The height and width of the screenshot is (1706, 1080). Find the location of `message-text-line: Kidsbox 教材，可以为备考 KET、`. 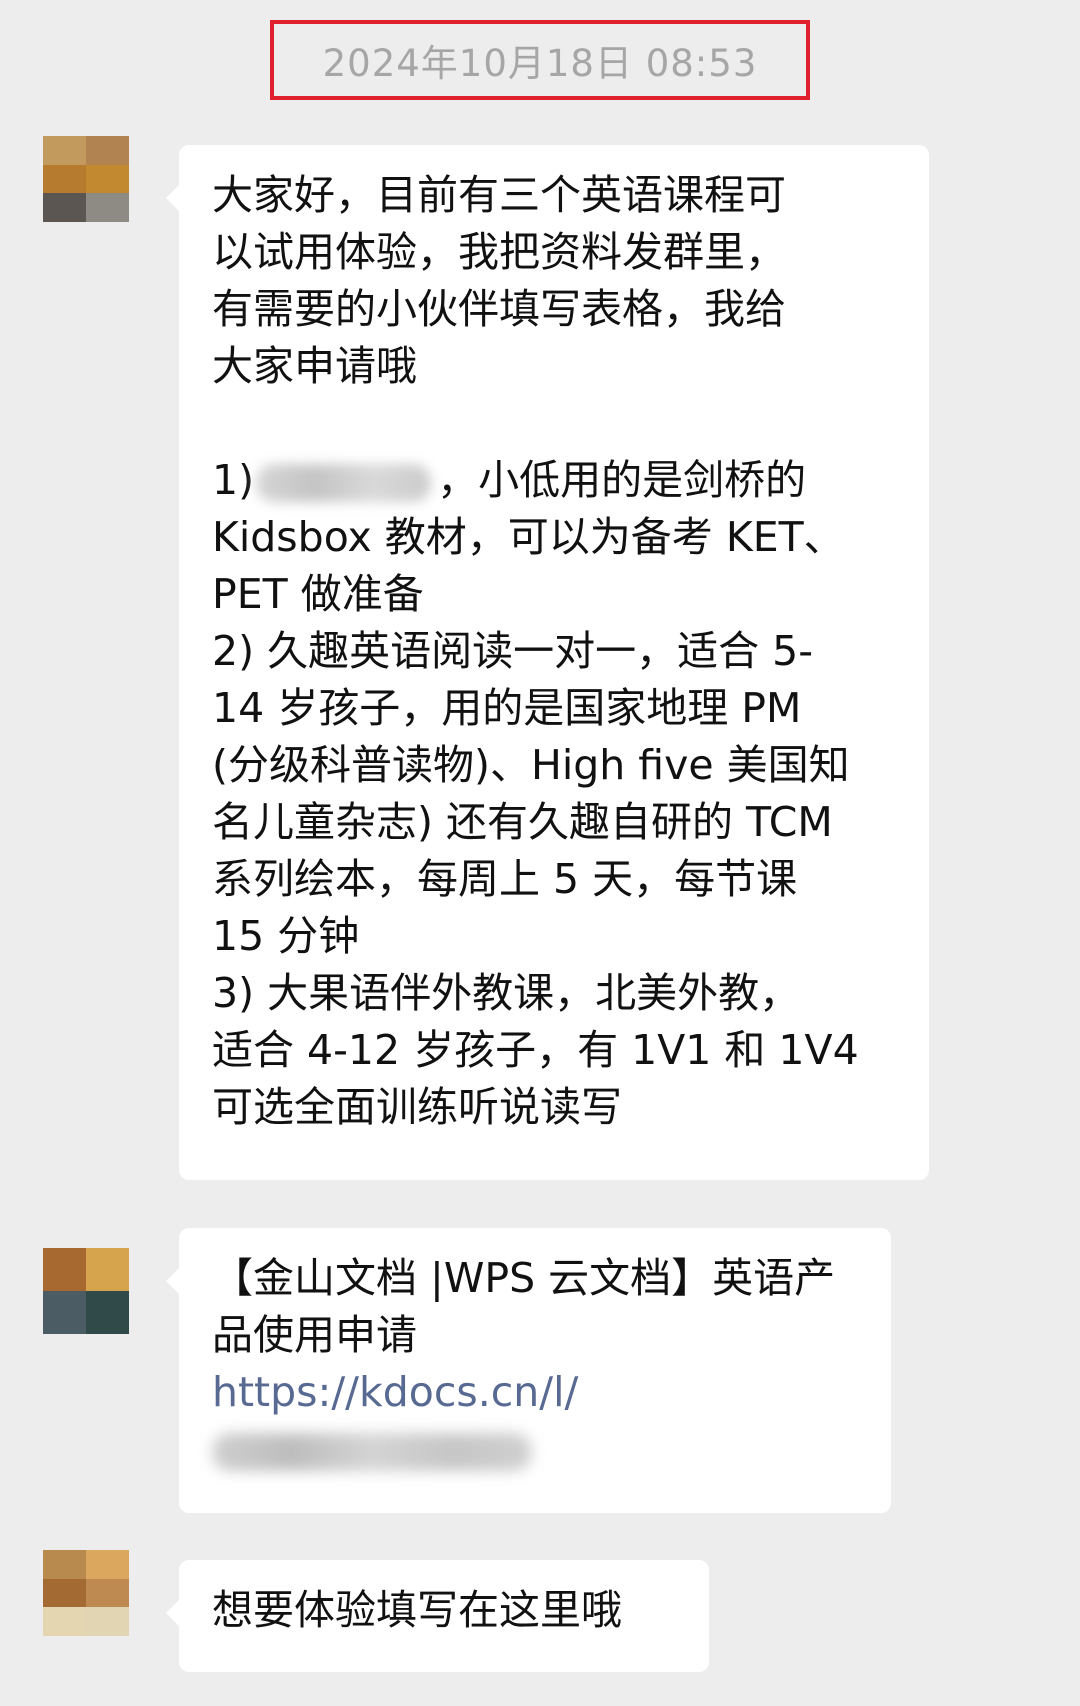

message-text-line: Kidsbox 教材，可以为备考 KET、 is located at coordinates (528, 537).